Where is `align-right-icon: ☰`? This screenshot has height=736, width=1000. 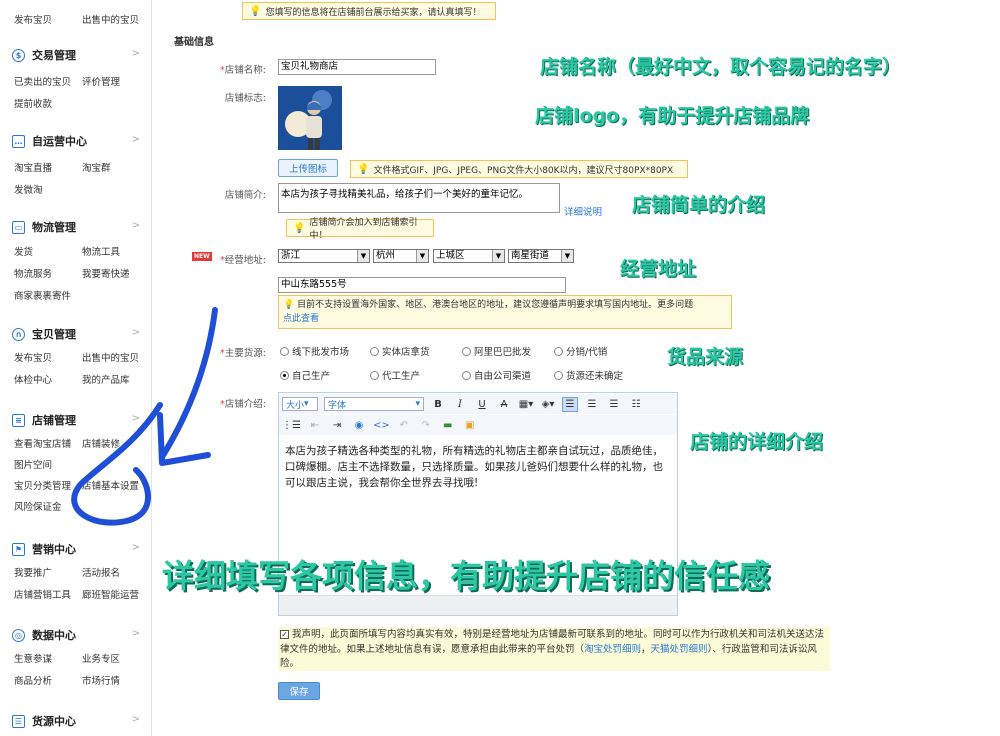
align-right-icon: ☰ is located at coordinates (614, 404).